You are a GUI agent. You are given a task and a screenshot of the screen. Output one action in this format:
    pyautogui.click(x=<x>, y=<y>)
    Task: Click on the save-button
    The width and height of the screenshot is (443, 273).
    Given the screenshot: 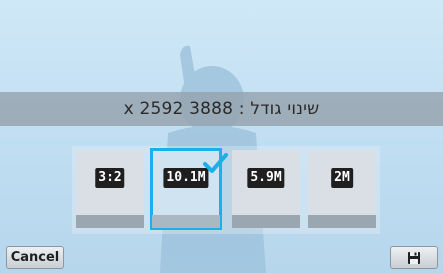 What is the action you would take?
    pyautogui.click(x=414, y=257)
    